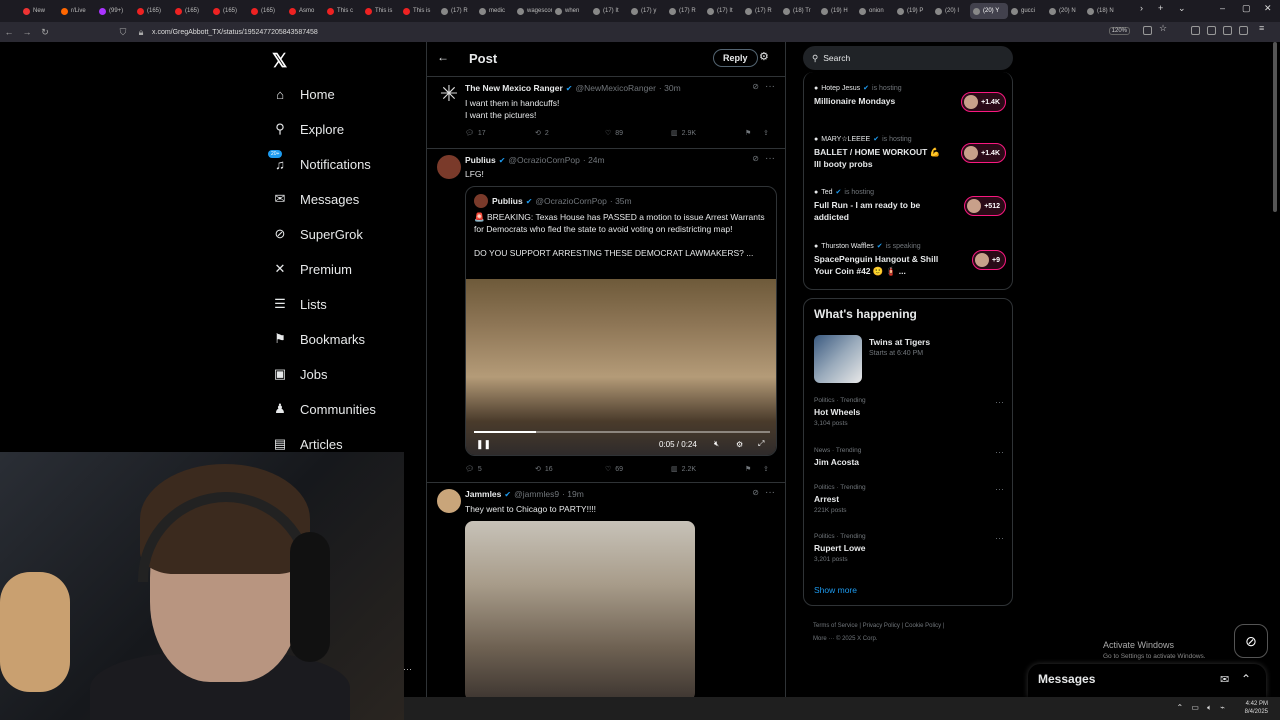 This screenshot has height=720, width=1280. What do you see at coordinates (1103, 11) in the screenshot?
I see `browser-tab: (18) N` at bounding box center [1103, 11].